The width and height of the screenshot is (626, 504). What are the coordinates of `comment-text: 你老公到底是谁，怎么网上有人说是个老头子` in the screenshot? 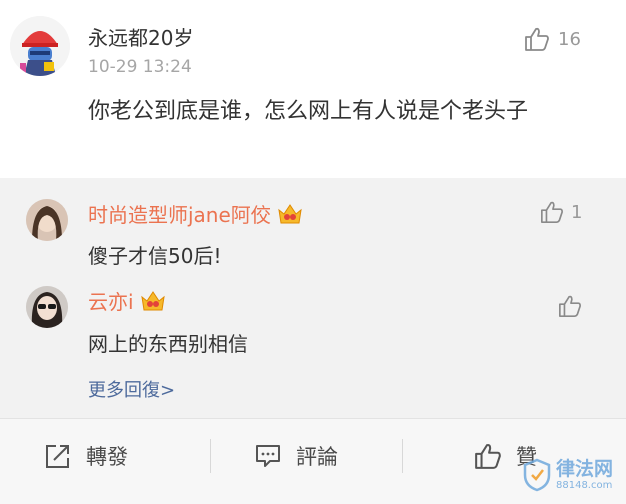 It's located at (308, 111).